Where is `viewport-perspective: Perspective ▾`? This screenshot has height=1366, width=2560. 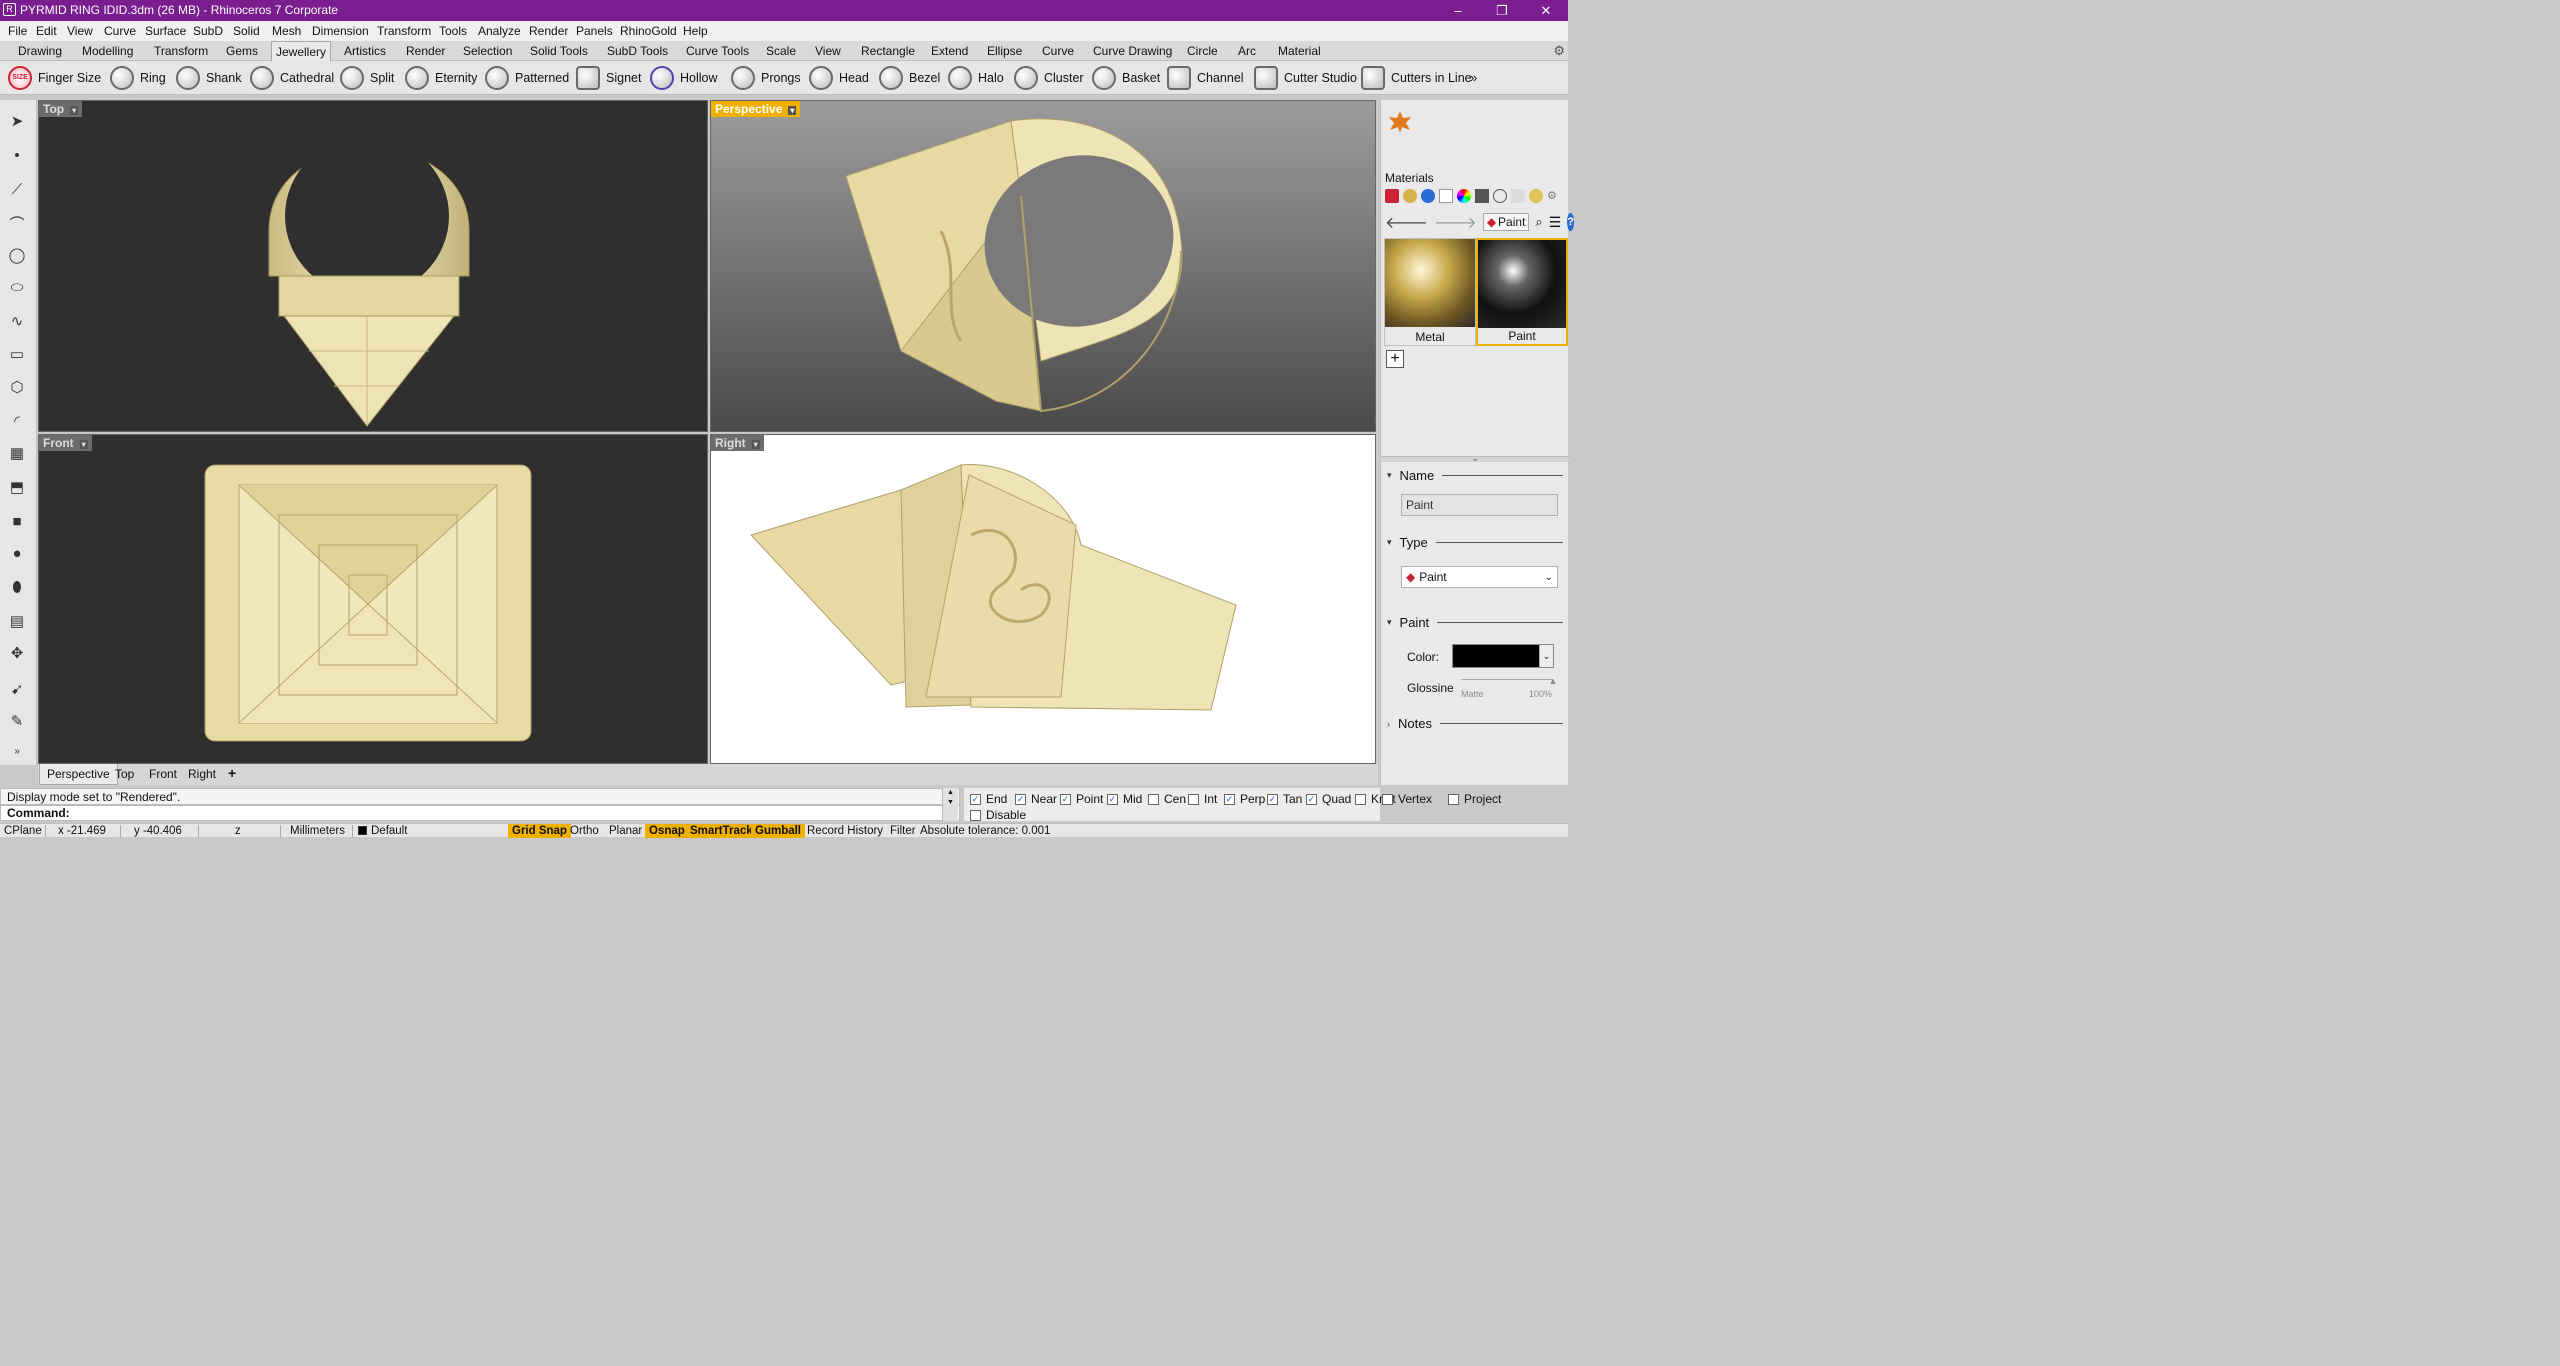
viewport-perspective: Perspective ▾ is located at coordinates (1043, 266).